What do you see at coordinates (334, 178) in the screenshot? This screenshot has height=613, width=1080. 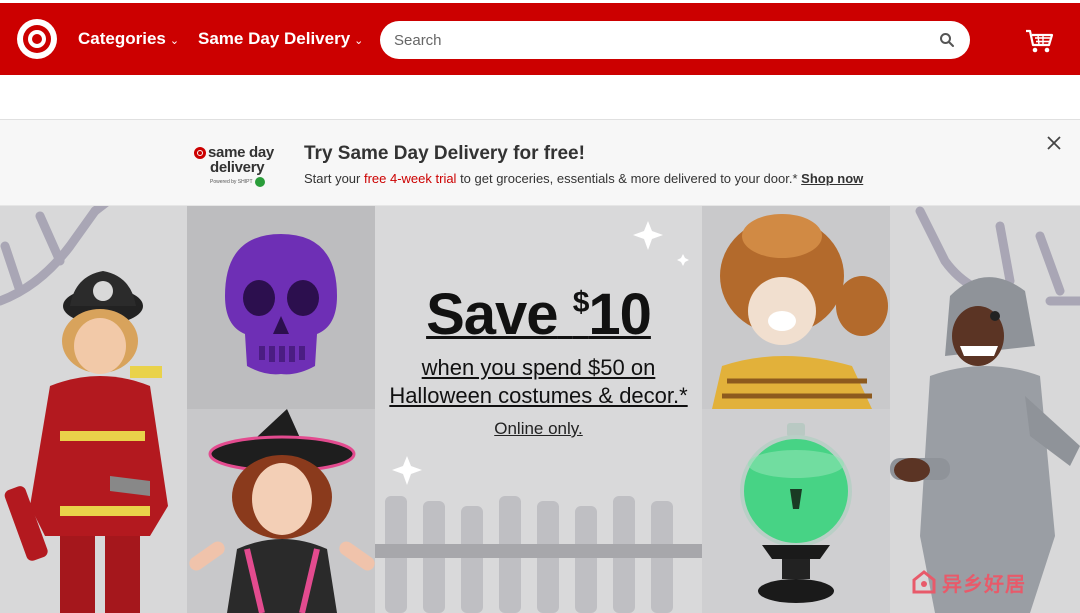 I see `promo-sub-before: Start your` at bounding box center [334, 178].